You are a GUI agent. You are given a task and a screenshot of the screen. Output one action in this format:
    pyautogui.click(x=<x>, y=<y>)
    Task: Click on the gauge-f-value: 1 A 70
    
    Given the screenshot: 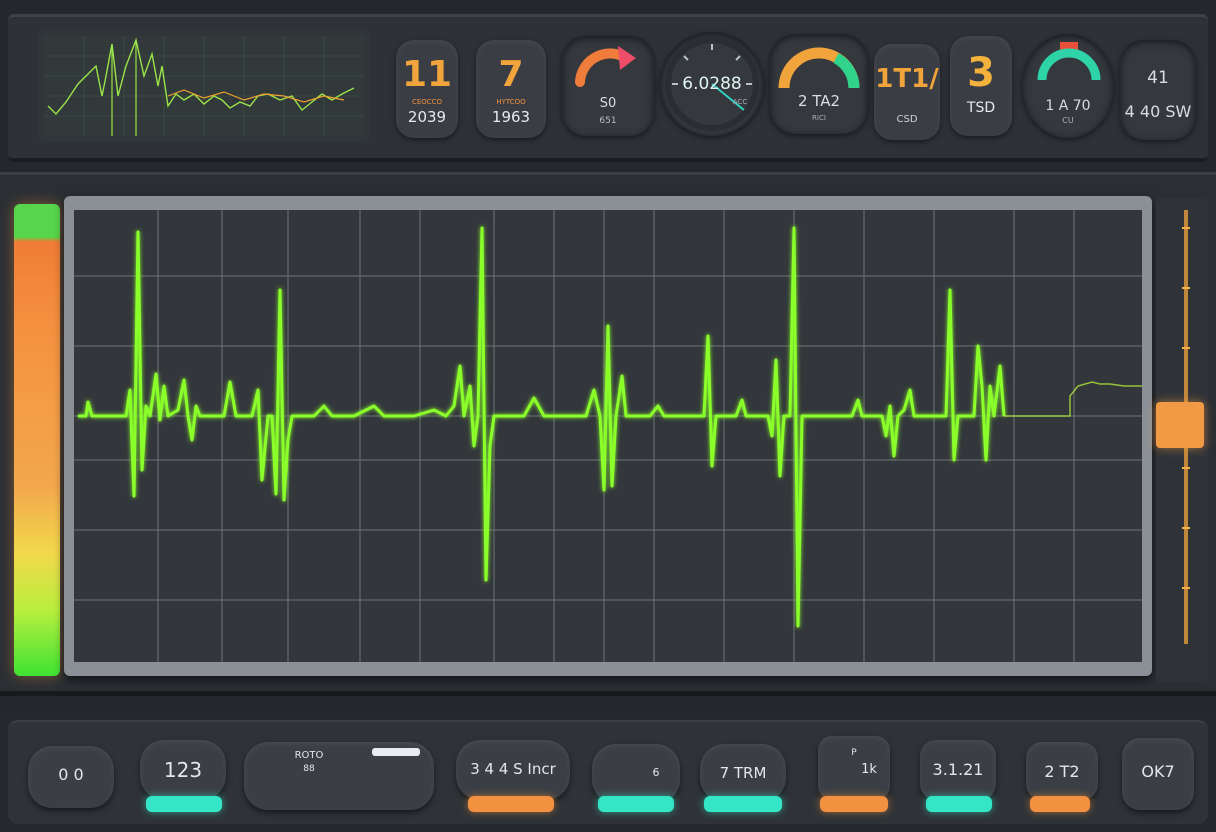 What is the action you would take?
    pyautogui.click(x=1068, y=106)
    